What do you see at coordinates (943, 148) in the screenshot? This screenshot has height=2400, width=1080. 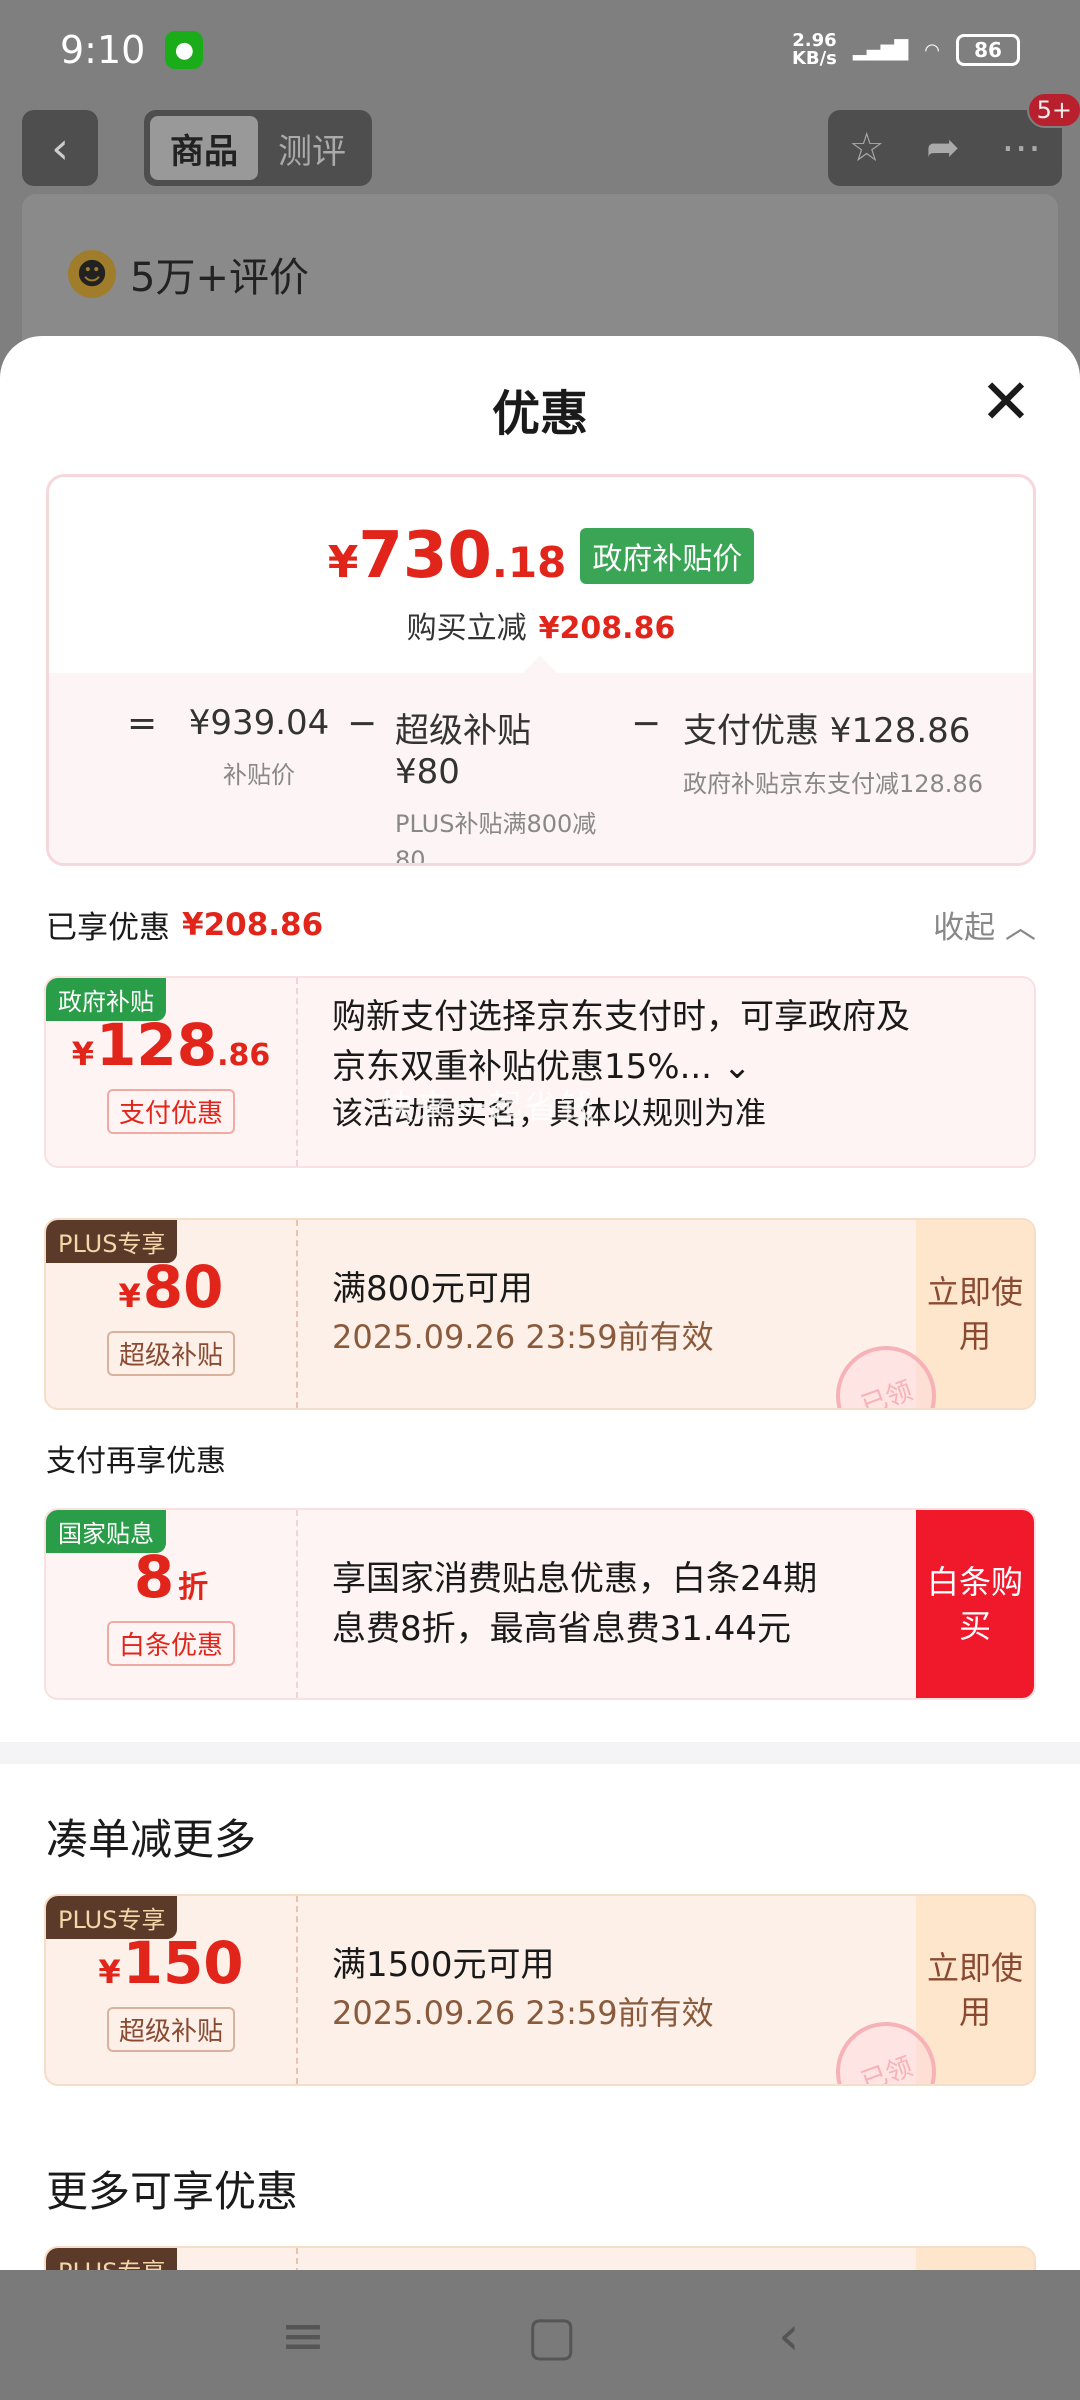 I see `share-icon: ➦` at bounding box center [943, 148].